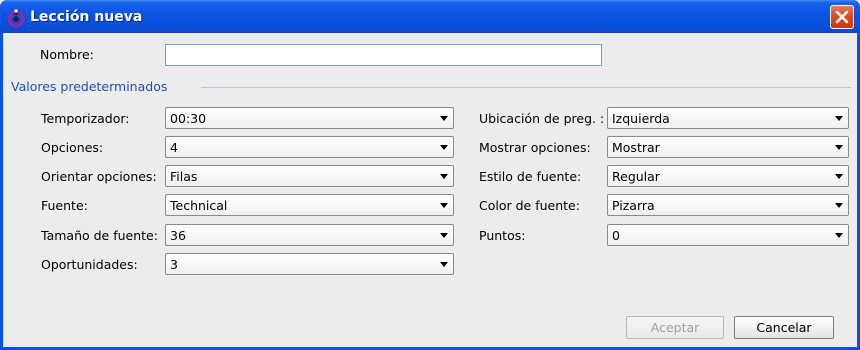 This screenshot has height=350, width=860. Describe the element at coordinates (526, 87) in the screenshot. I see `section-divider` at that location.